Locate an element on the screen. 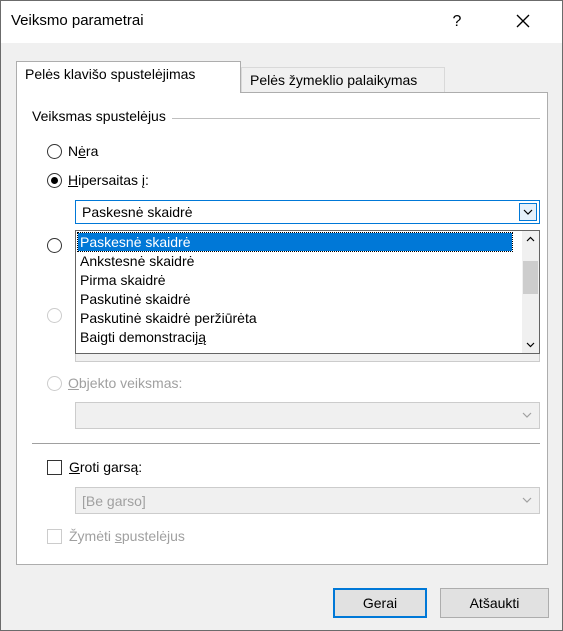  cancel-button: Atšaukti is located at coordinates (494, 603).